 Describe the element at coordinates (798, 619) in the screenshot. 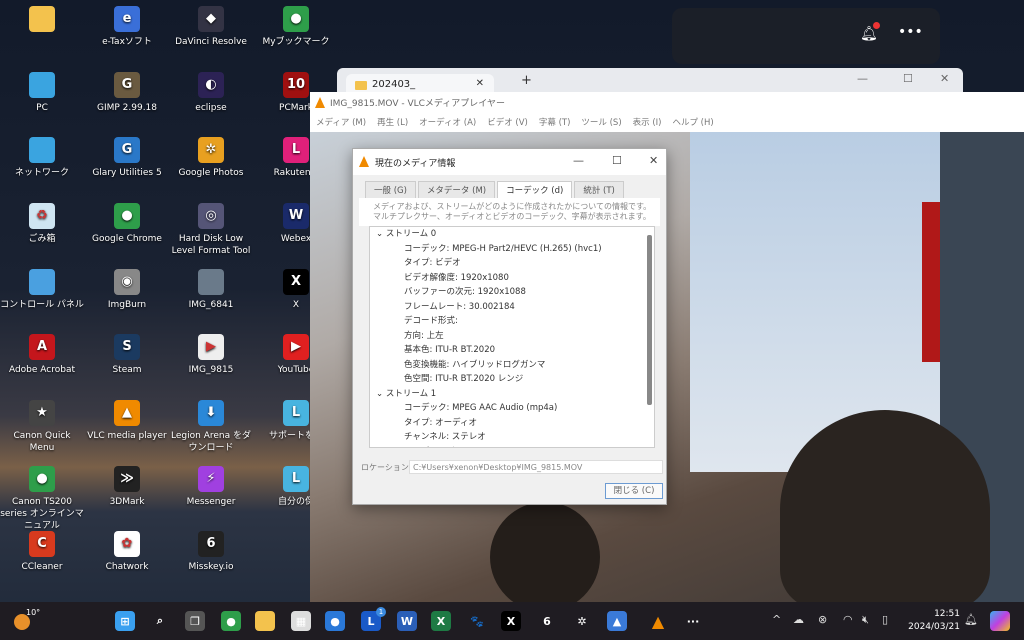

I see `cloud-icon: ☁` at that location.